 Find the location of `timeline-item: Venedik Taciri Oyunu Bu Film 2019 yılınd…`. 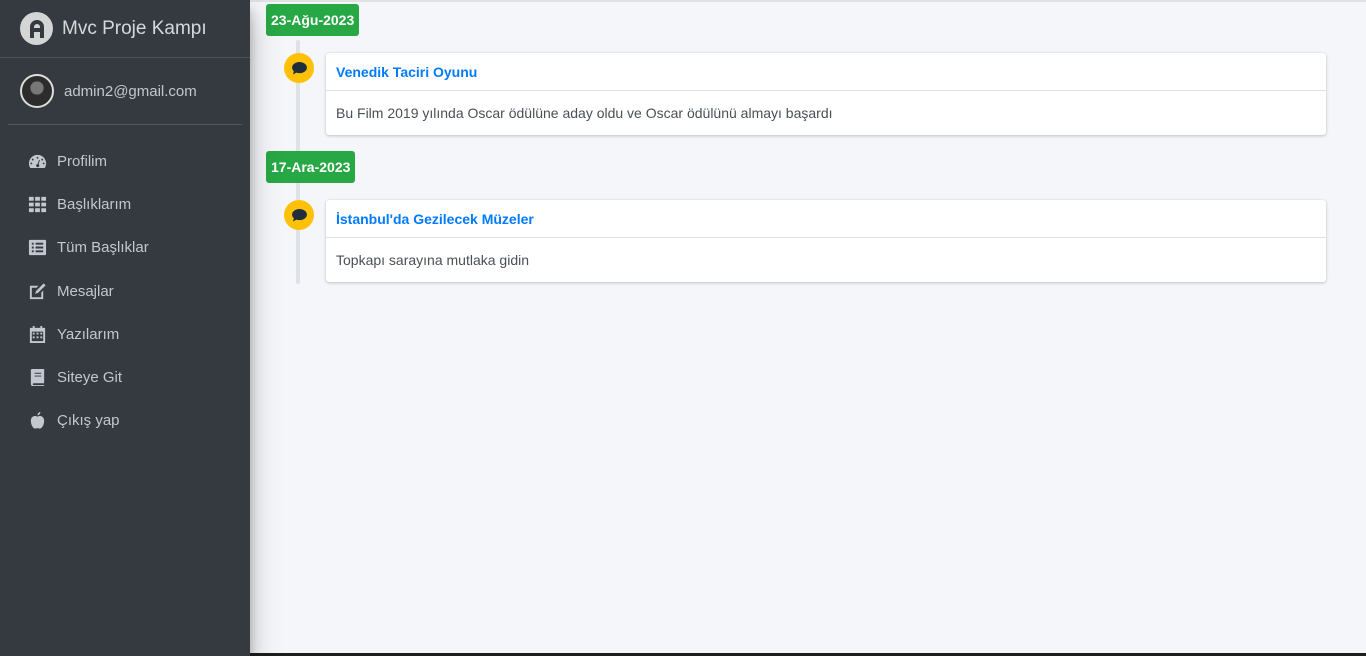

timeline-item: Venedik Taciri Oyunu Bu Film 2019 yılınd… is located at coordinates (826, 94).